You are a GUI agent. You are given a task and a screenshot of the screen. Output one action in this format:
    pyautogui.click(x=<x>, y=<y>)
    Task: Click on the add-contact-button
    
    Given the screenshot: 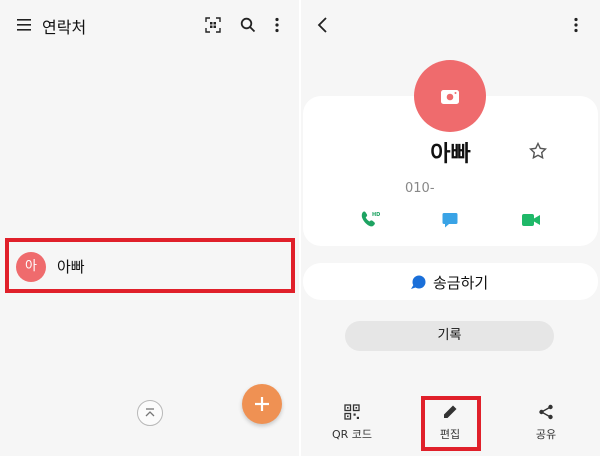 What is the action you would take?
    pyautogui.click(x=262, y=404)
    